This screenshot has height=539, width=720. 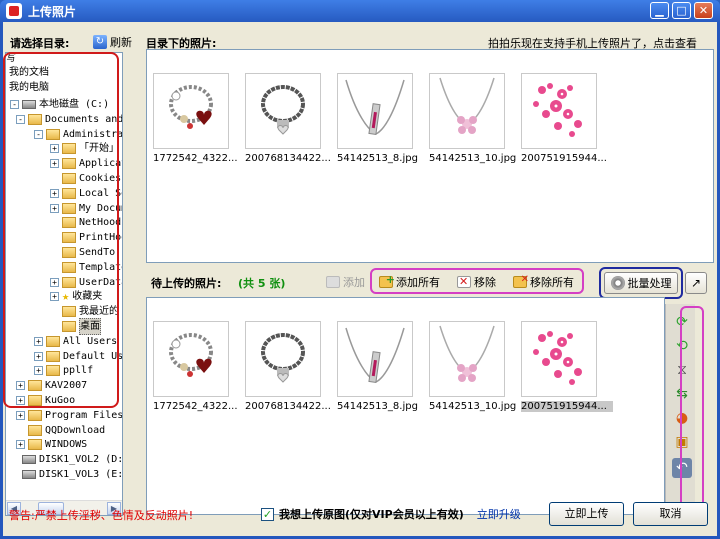 I want to click on pending-count: (共 5 张), so click(x=262, y=283).